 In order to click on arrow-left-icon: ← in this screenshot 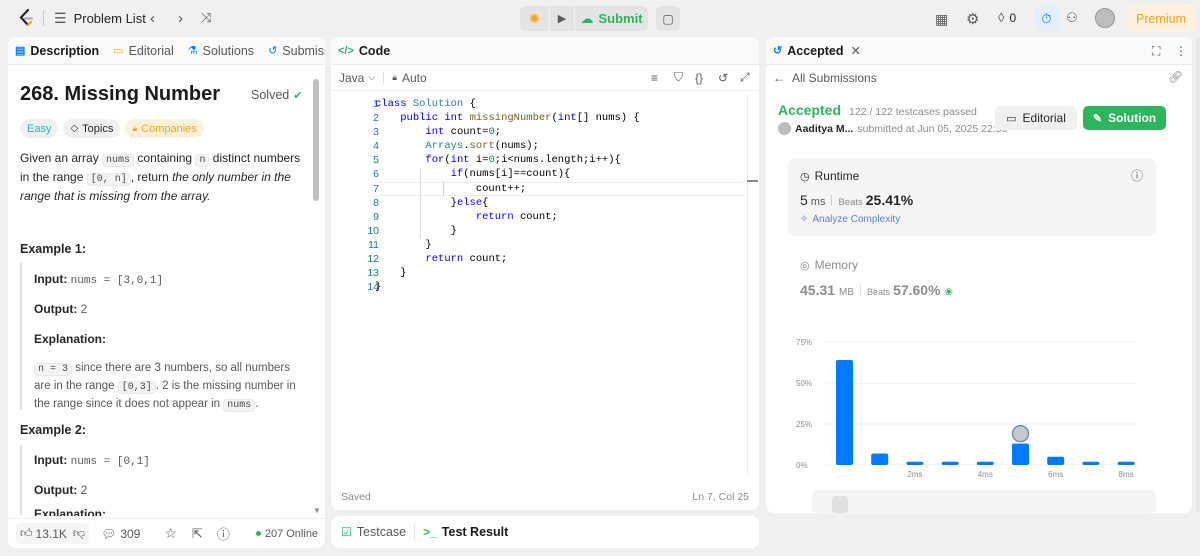, I will do `click(779, 78)`.